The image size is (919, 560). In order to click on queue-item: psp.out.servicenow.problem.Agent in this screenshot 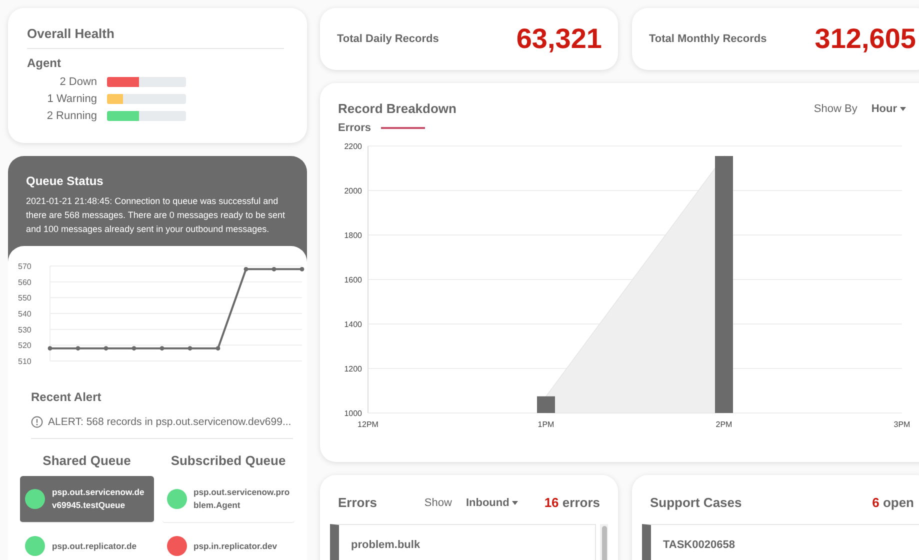, I will do `click(228, 499)`.